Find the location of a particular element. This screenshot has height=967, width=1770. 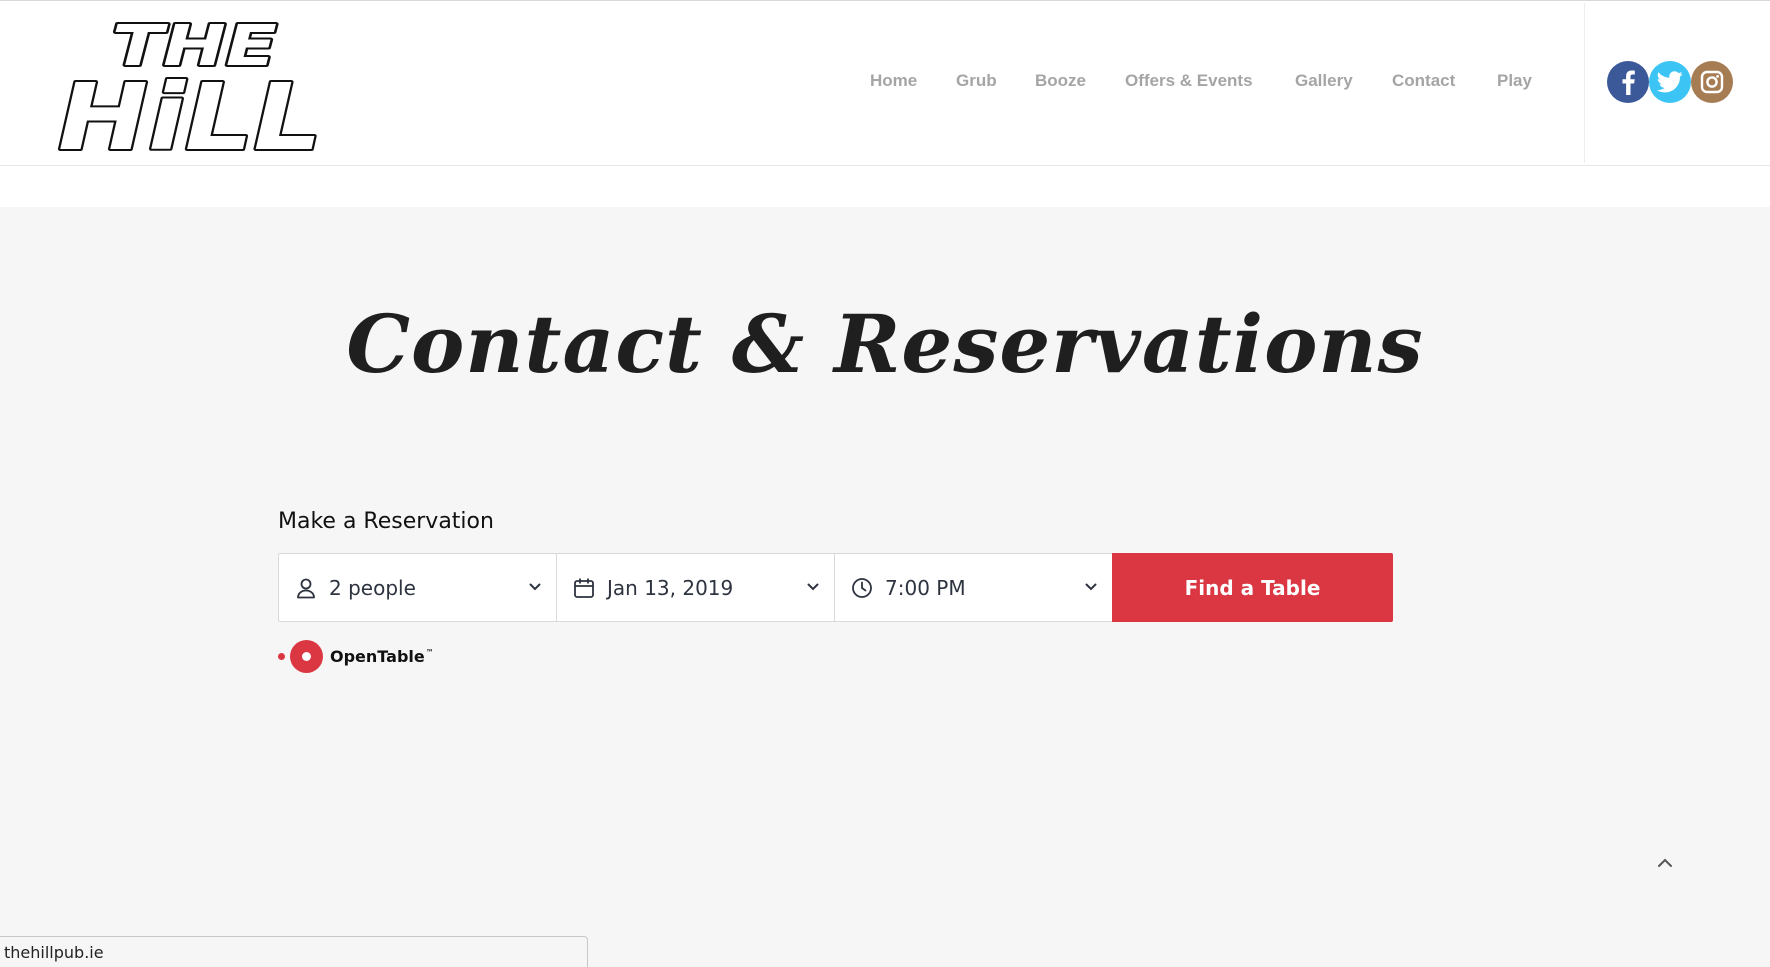

status-bar-url: thehillpub.ie is located at coordinates (294, 951).